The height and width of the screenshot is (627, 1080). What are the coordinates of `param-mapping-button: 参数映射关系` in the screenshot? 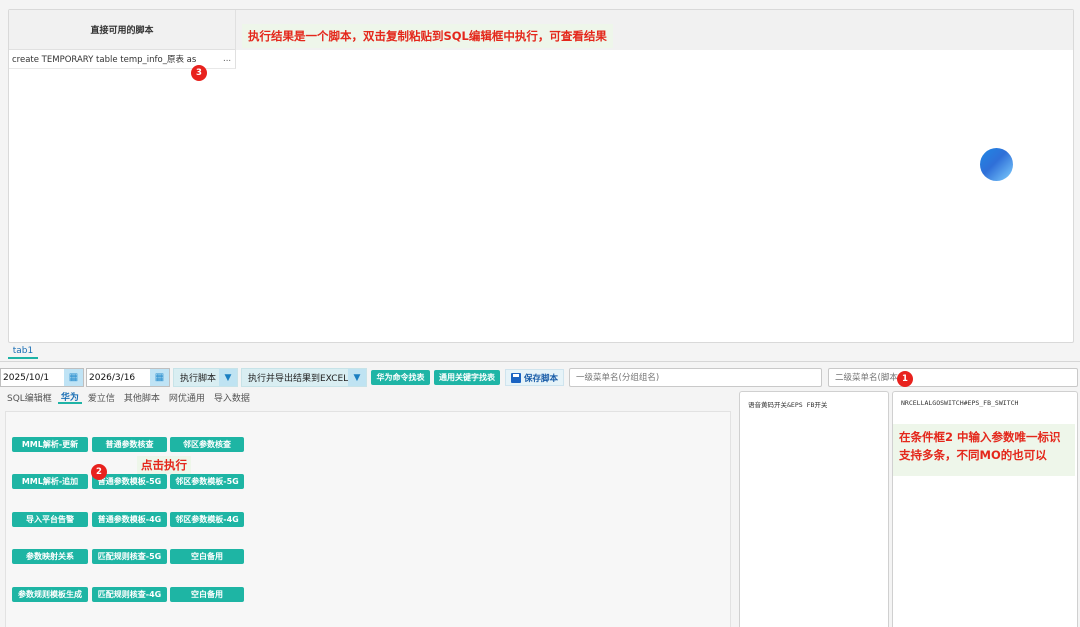 It's located at (50, 556).